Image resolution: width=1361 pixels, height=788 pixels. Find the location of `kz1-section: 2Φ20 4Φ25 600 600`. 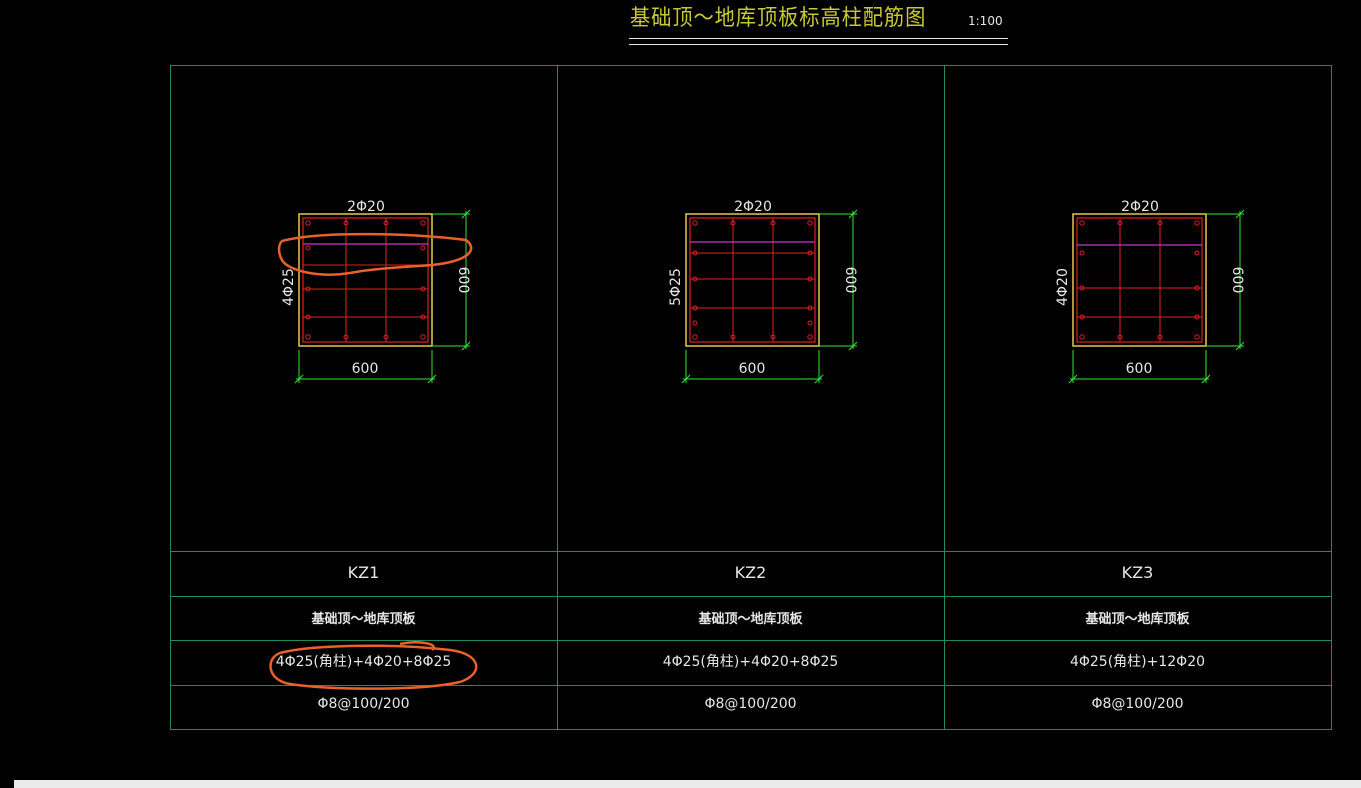

kz1-section: 2Φ20 4Φ25 600 600 is located at coordinates (375, 291).